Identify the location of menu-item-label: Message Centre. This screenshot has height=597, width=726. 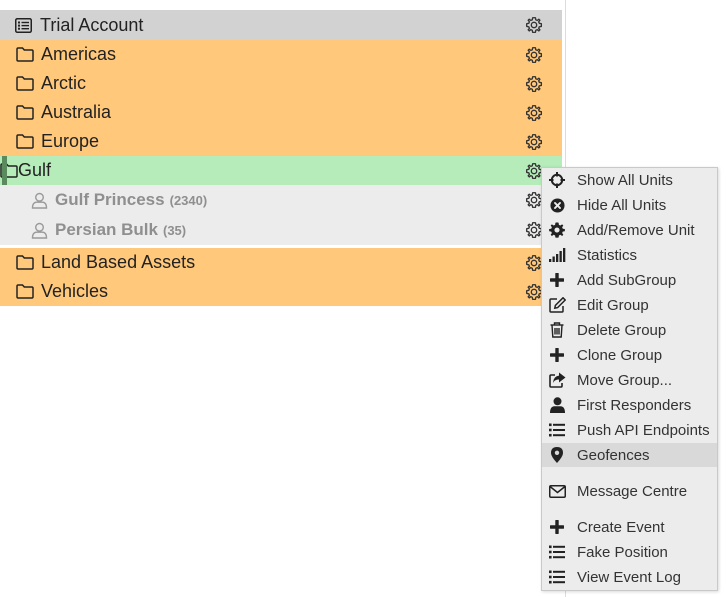
(632, 491).